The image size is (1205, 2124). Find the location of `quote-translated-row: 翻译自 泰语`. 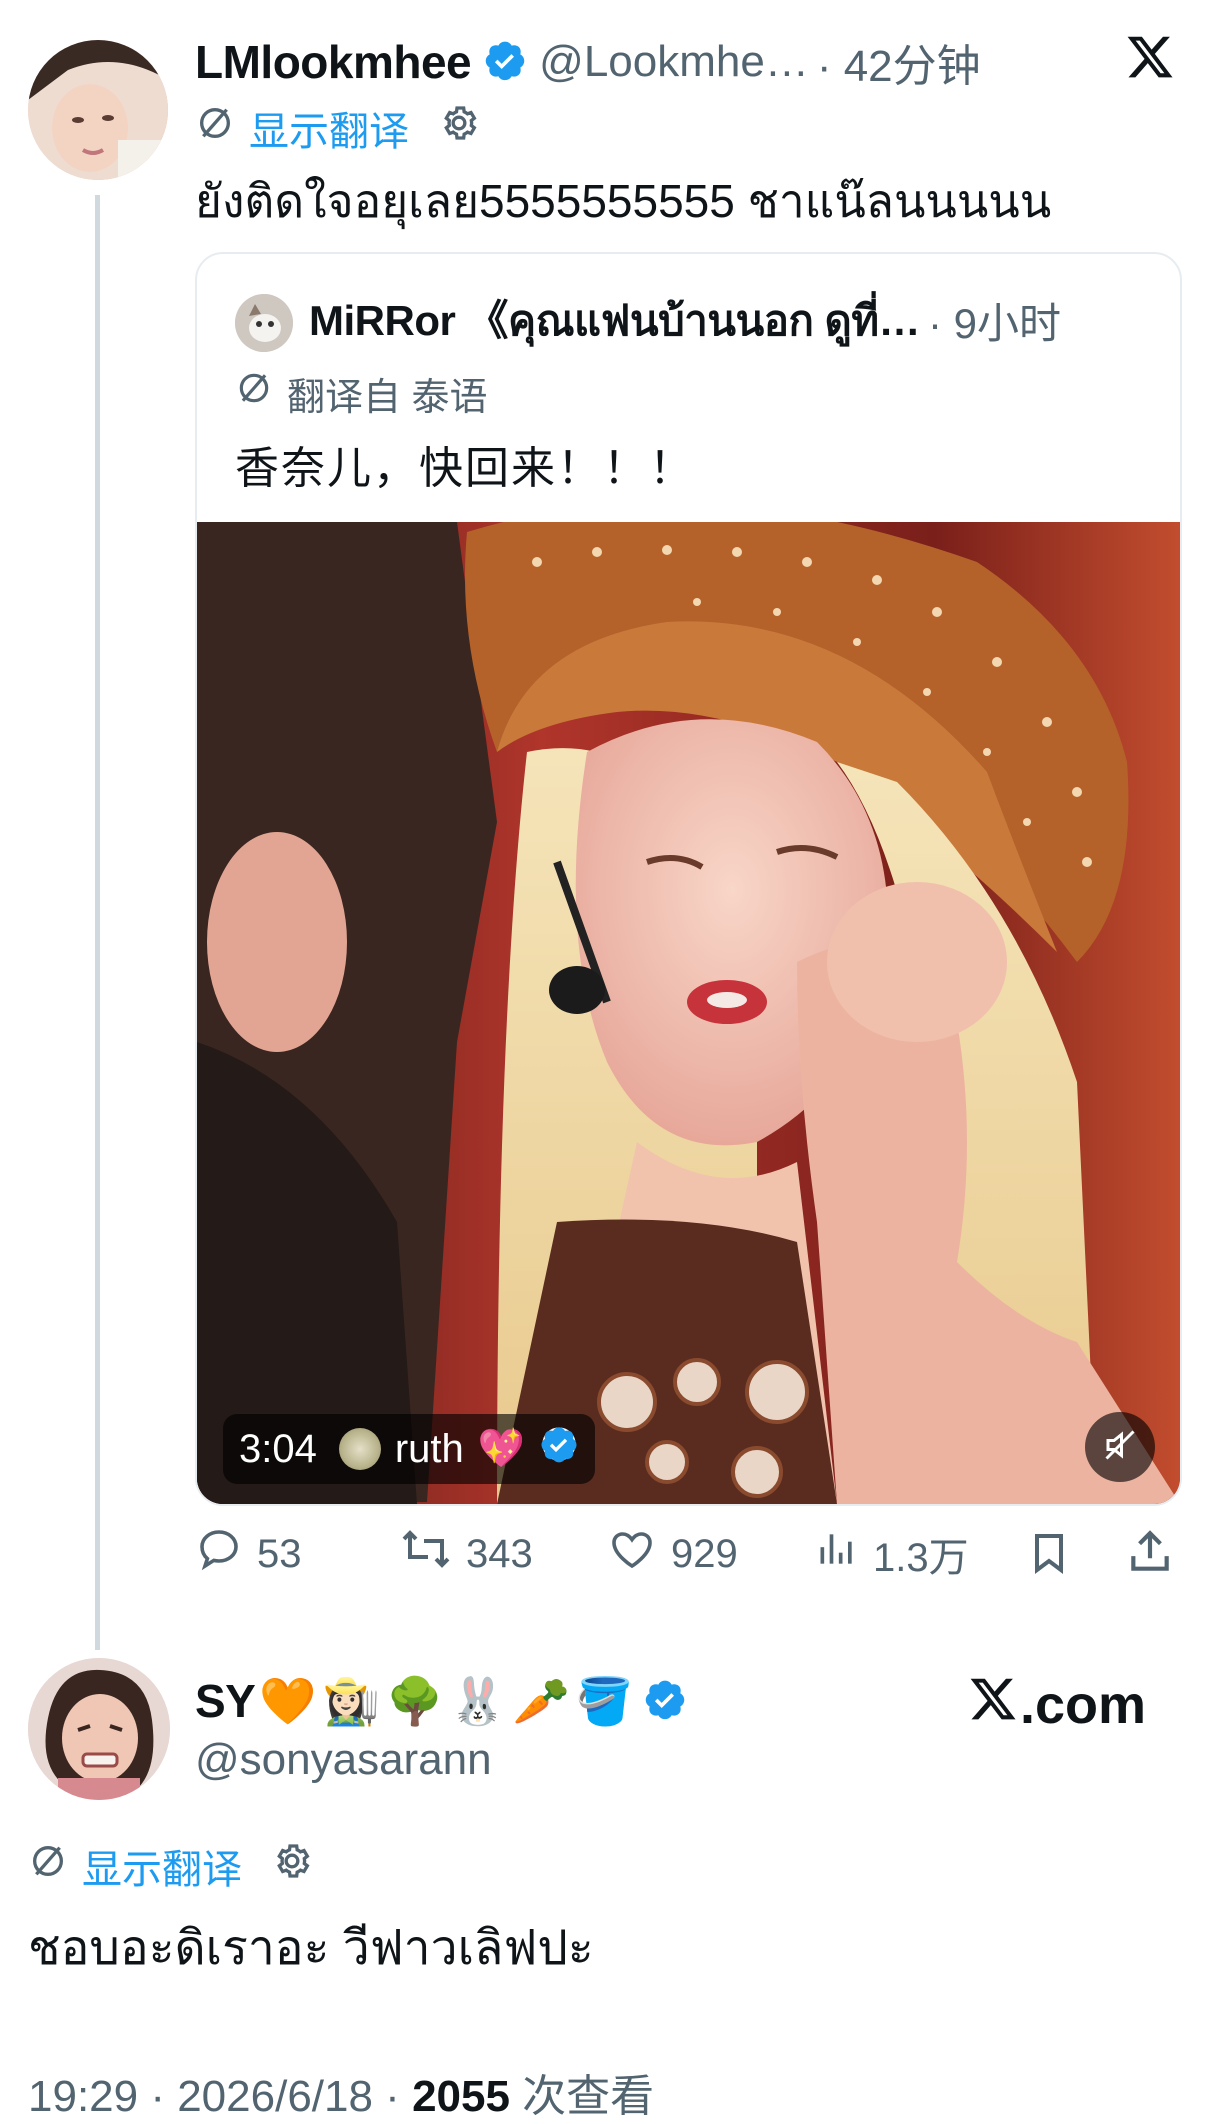

quote-translated-row: 翻译自 泰语 is located at coordinates (361, 393).